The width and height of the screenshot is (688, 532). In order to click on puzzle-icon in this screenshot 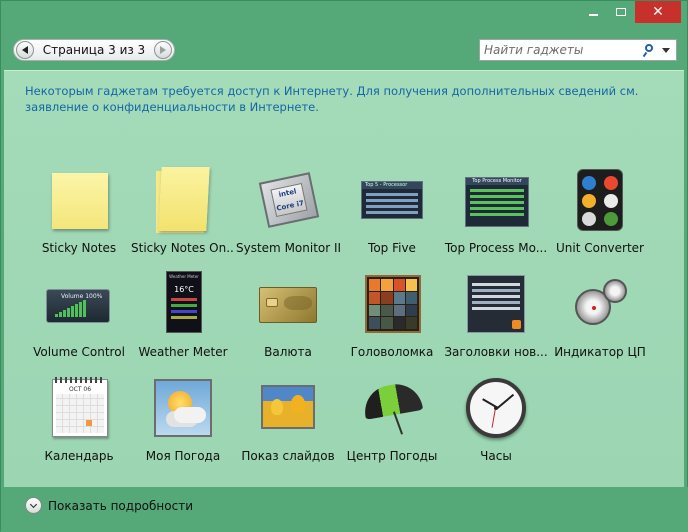, I will do `click(392, 304)`.